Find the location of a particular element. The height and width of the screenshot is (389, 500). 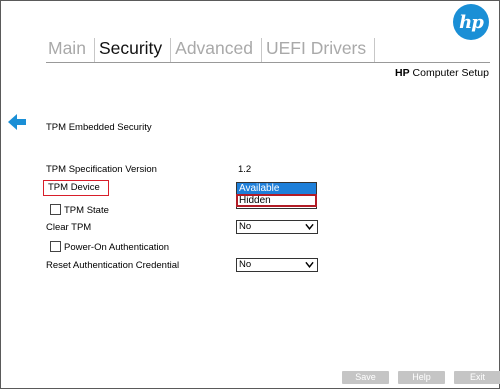

footer-buttons: Save Help Exit is located at coordinates (421, 377).